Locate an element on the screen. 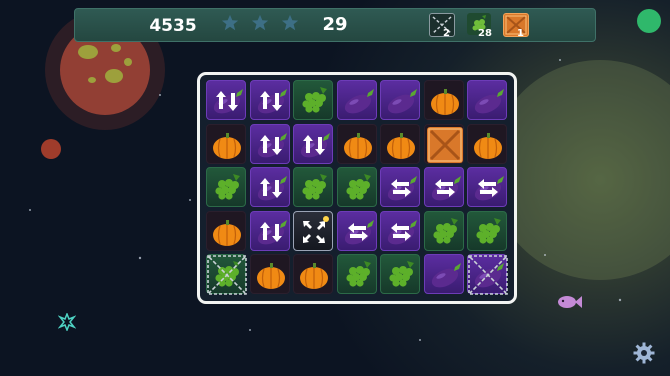 The height and width of the screenshot is (376, 670). settings-gear-icon is located at coordinates (644, 353).